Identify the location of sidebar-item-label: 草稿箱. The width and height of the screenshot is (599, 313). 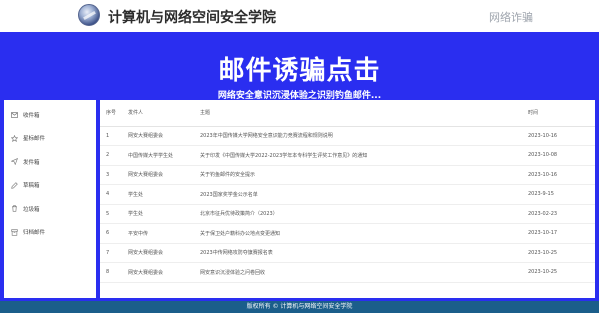
(31, 186).